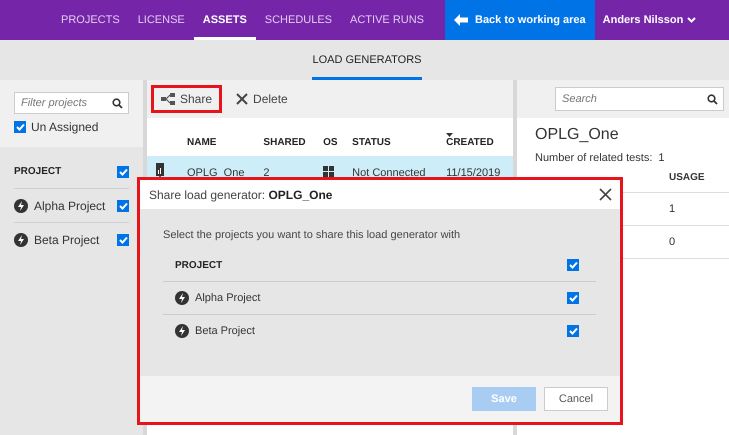 The width and height of the screenshot is (729, 435). Describe the element at coordinates (387, 20) in the screenshot. I see `nav-tab: ACTIVE RUNS` at that location.